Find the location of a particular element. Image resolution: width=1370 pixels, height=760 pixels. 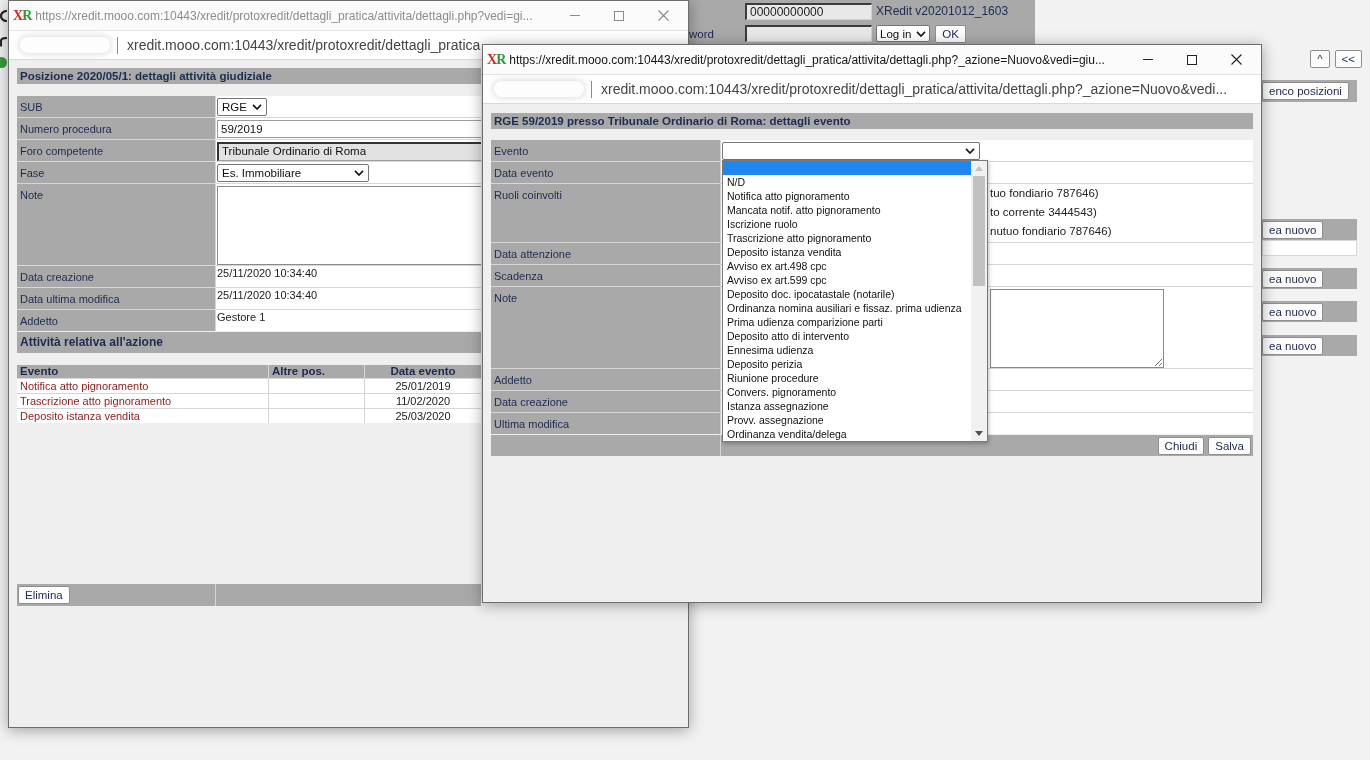

close-button: Chiudi is located at coordinates (1181, 445).